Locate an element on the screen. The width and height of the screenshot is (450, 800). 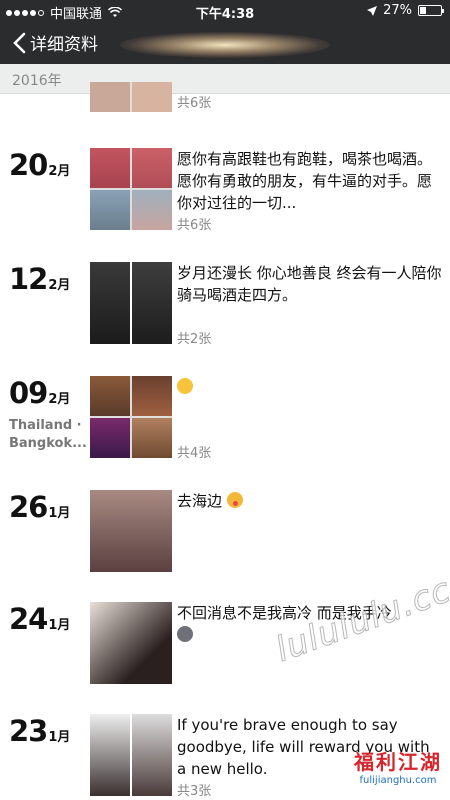
entry-date: 26 1月 is located at coordinates (39, 507).